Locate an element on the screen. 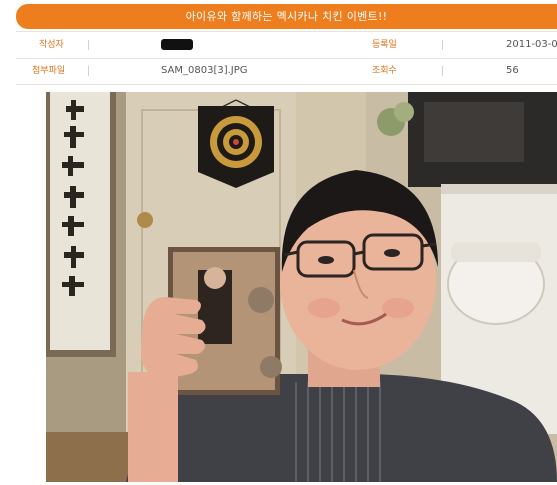 The image size is (557, 485). author-label: 작성자 is located at coordinates (51, 45).